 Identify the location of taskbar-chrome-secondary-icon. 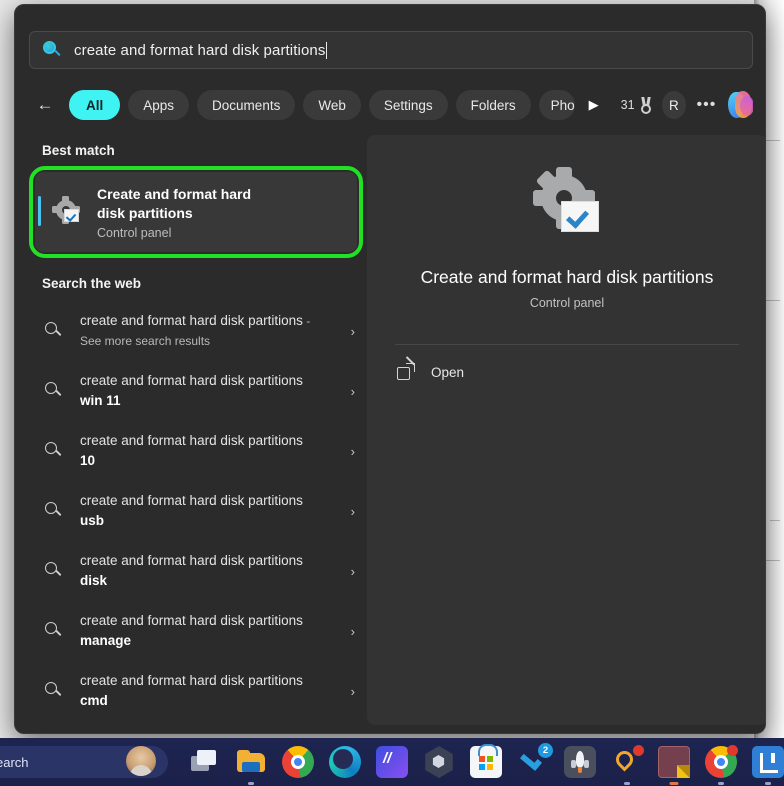
(721, 765).